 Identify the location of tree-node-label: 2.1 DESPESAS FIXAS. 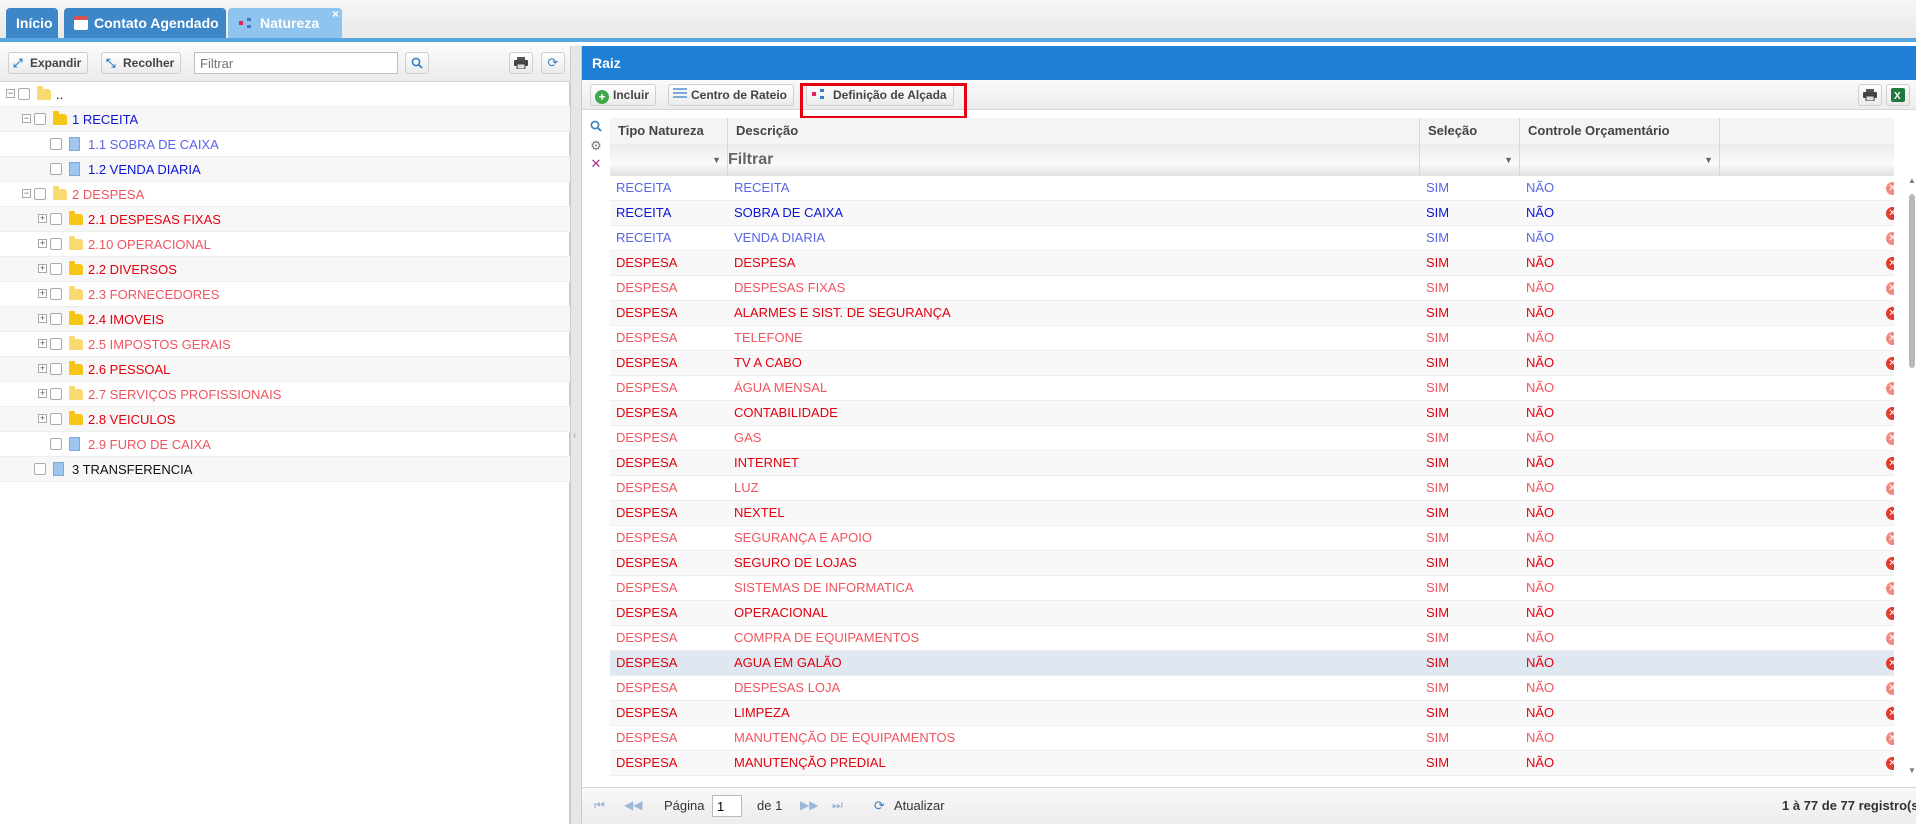
(154, 219).